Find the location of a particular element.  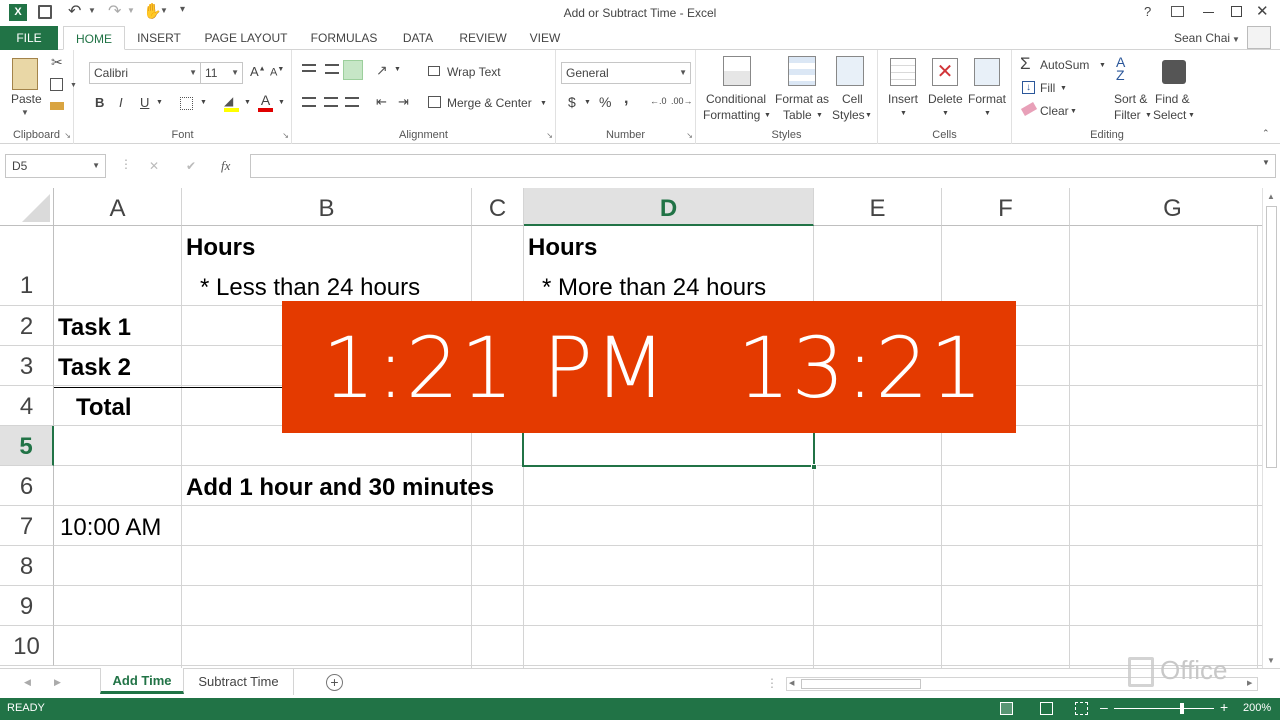

font-launcher-icon: ↘ is located at coordinates (285, 135).